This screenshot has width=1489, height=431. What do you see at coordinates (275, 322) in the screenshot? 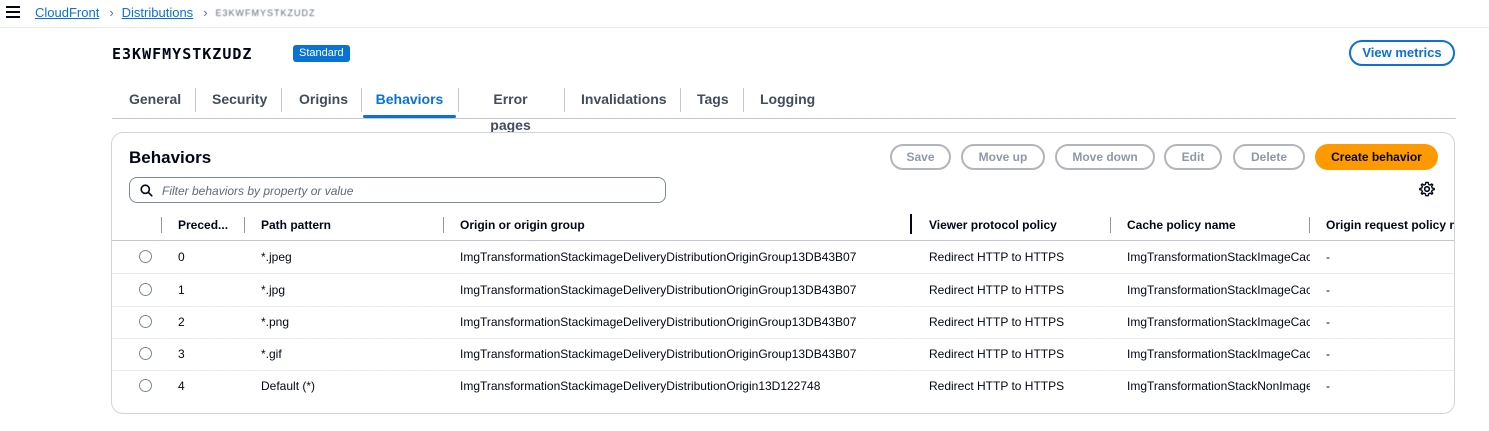
I see `cell-path-pattern: *.png` at bounding box center [275, 322].